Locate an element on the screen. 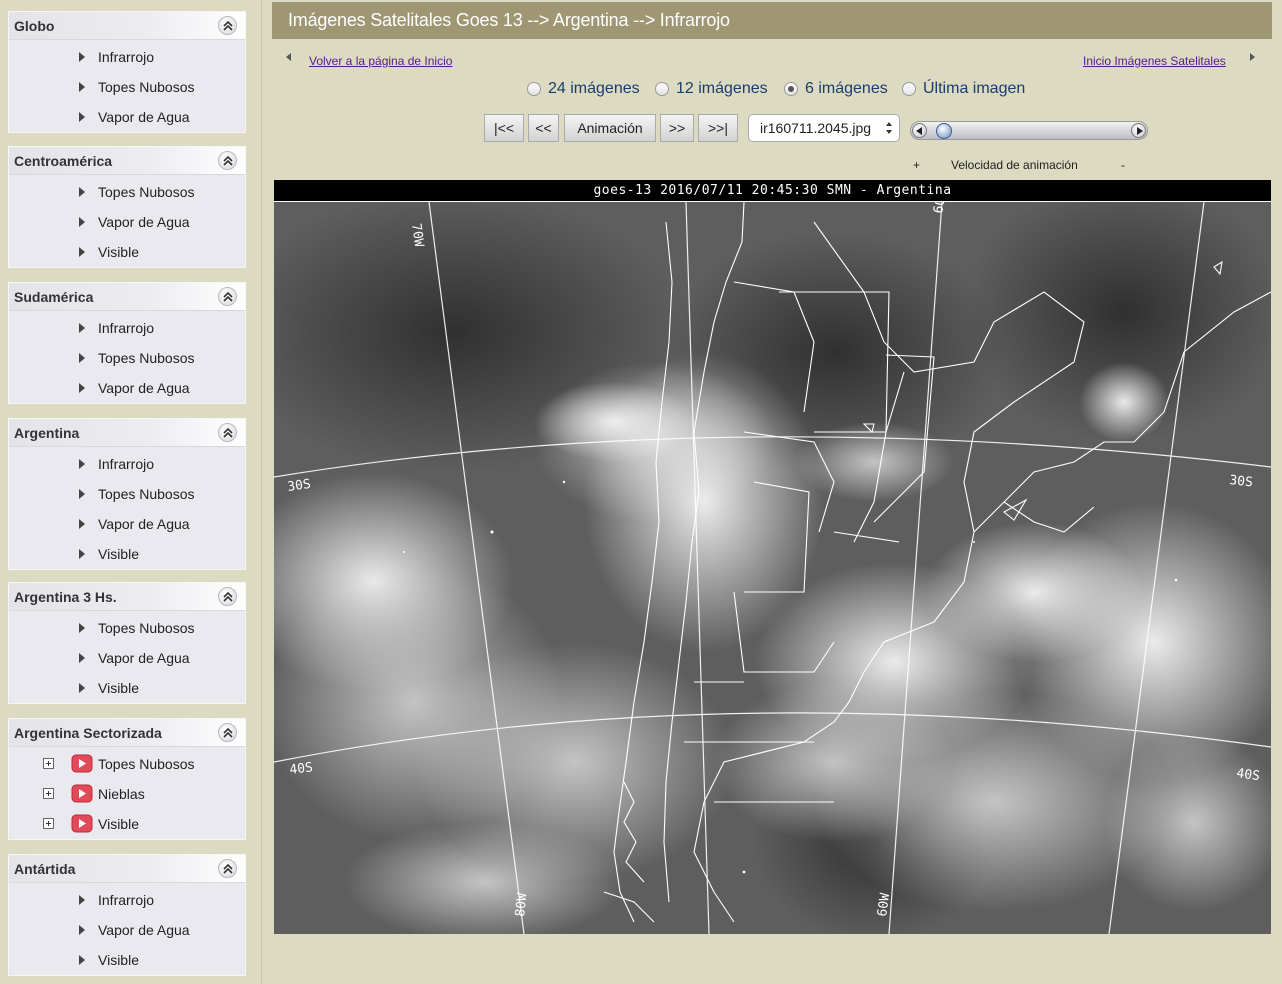 This screenshot has width=1282, height=984. panel-title: Centroamérica is located at coordinates (63, 161).